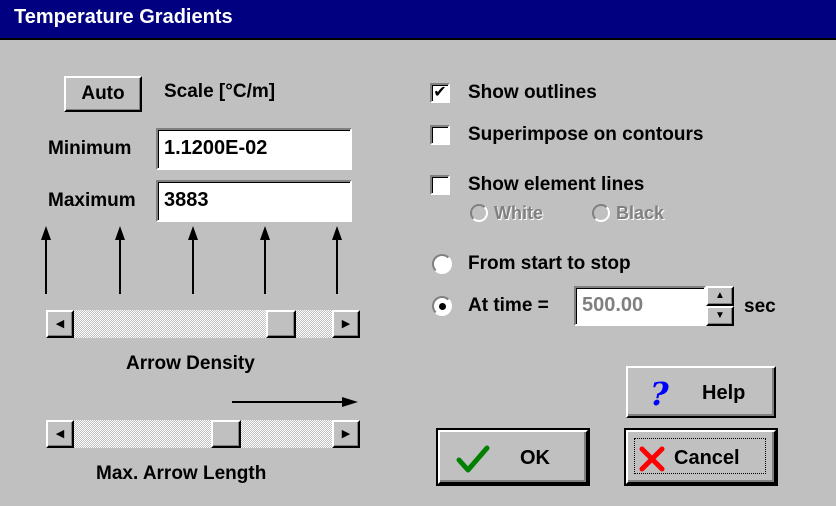 This screenshot has width=836, height=506. I want to click on cancel-button: Cancel, so click(701, 457).